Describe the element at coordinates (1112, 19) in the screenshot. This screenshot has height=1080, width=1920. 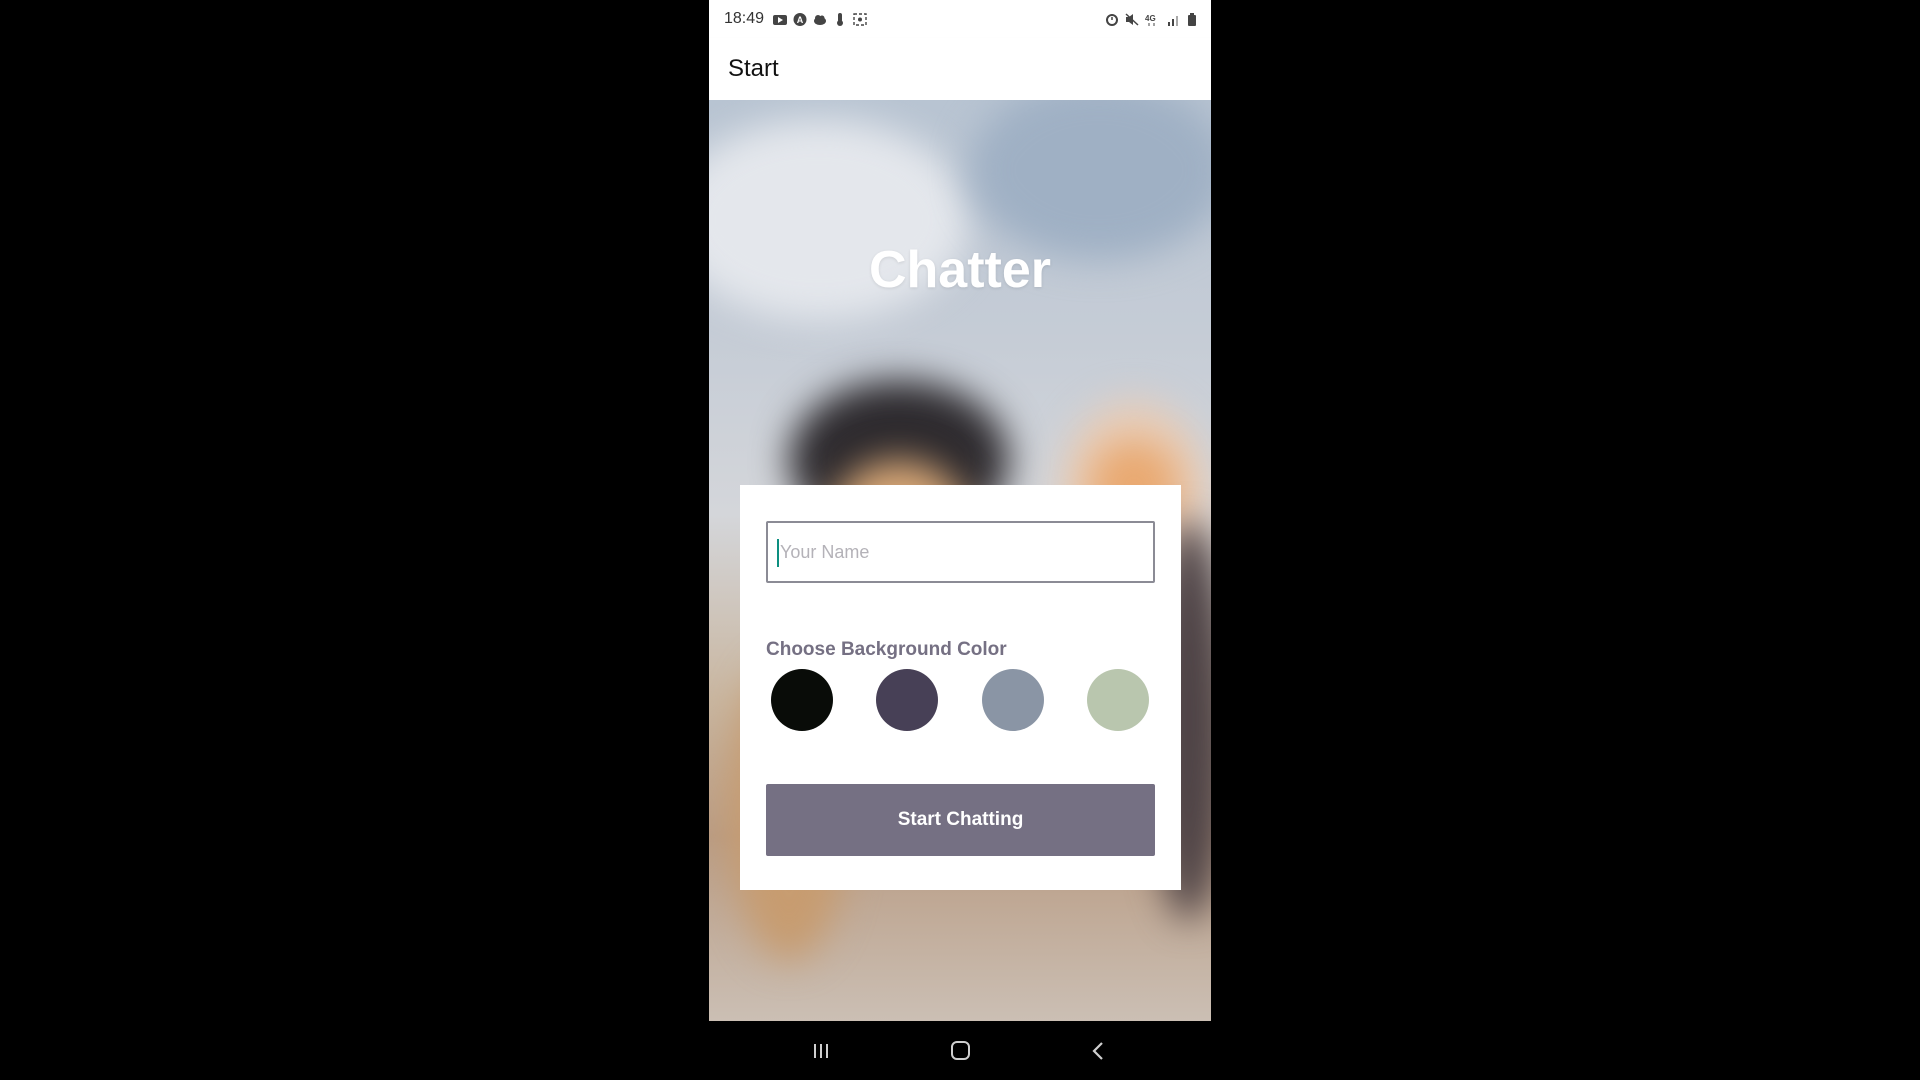
I see `alarm-icon` at that location.